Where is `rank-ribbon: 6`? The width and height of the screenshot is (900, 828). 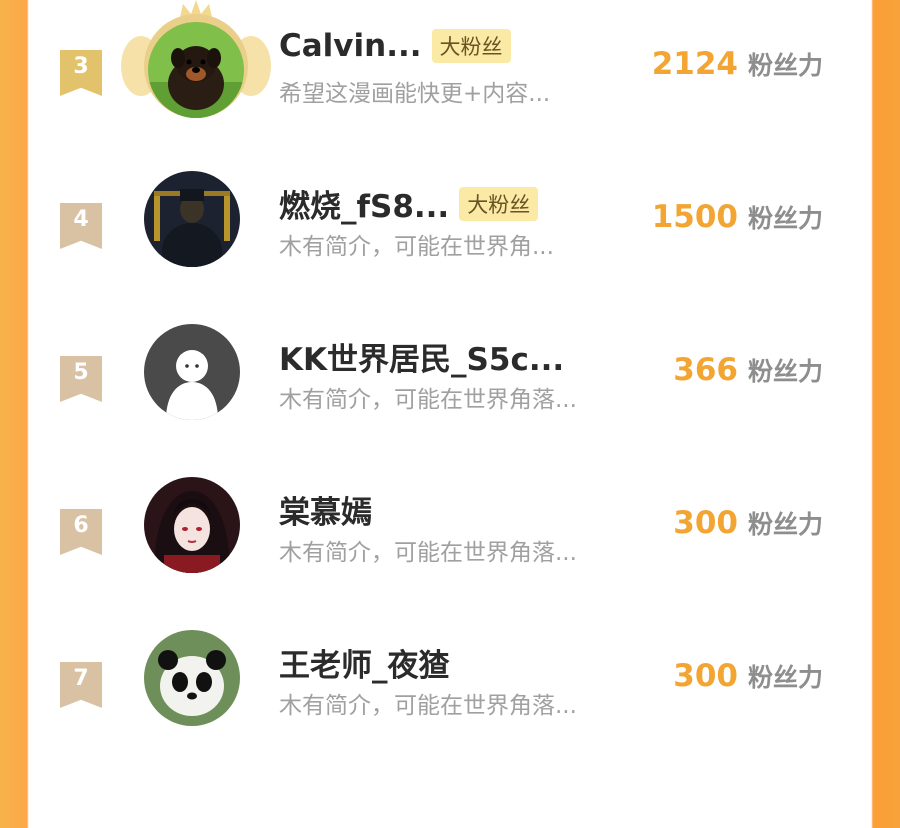 rank-ribbon: 6 is located at coordinates (81, 532).